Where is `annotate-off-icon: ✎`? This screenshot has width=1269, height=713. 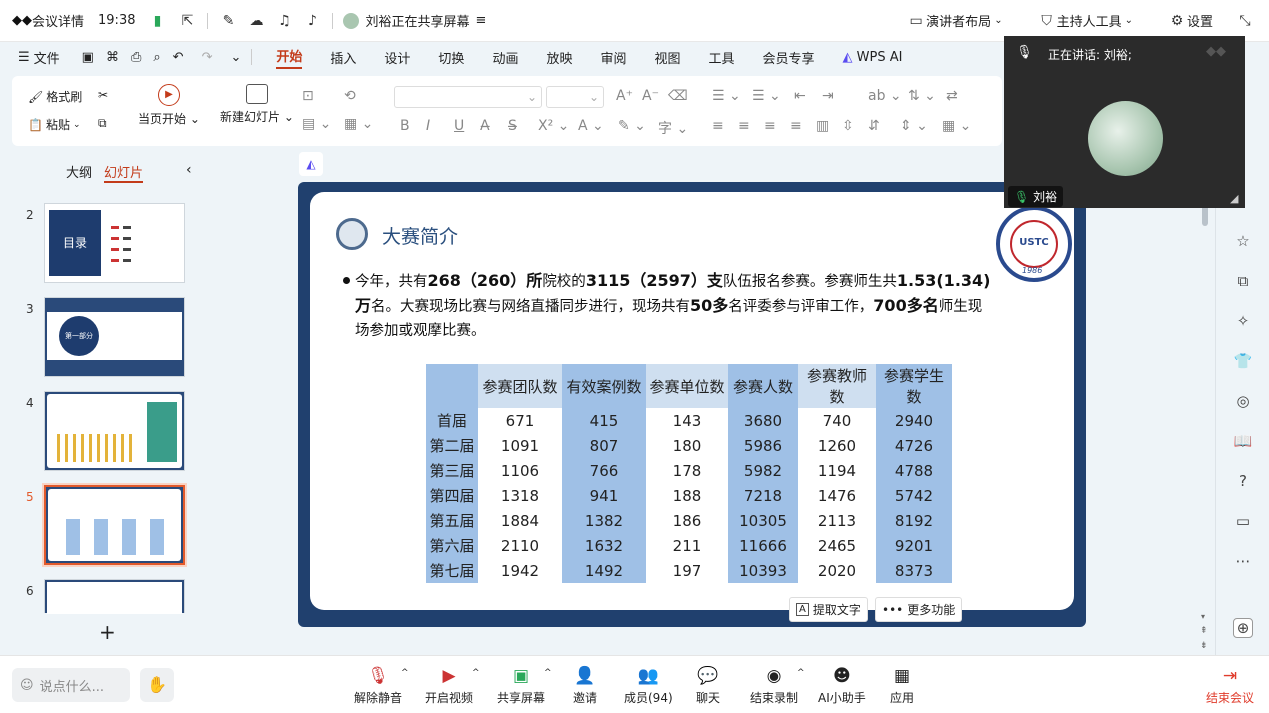 annotate-off-icon: ✎ is located at coordinates (228, 21).